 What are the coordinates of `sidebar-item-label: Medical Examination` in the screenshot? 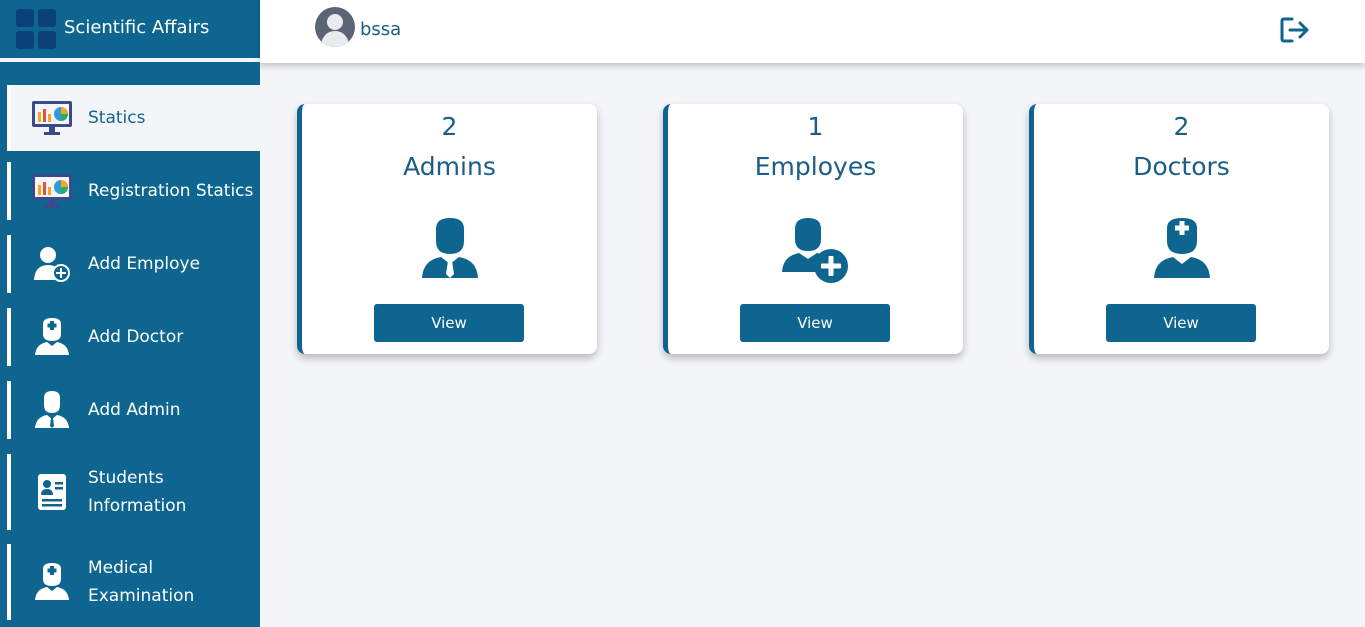 It's located at (141, 582).